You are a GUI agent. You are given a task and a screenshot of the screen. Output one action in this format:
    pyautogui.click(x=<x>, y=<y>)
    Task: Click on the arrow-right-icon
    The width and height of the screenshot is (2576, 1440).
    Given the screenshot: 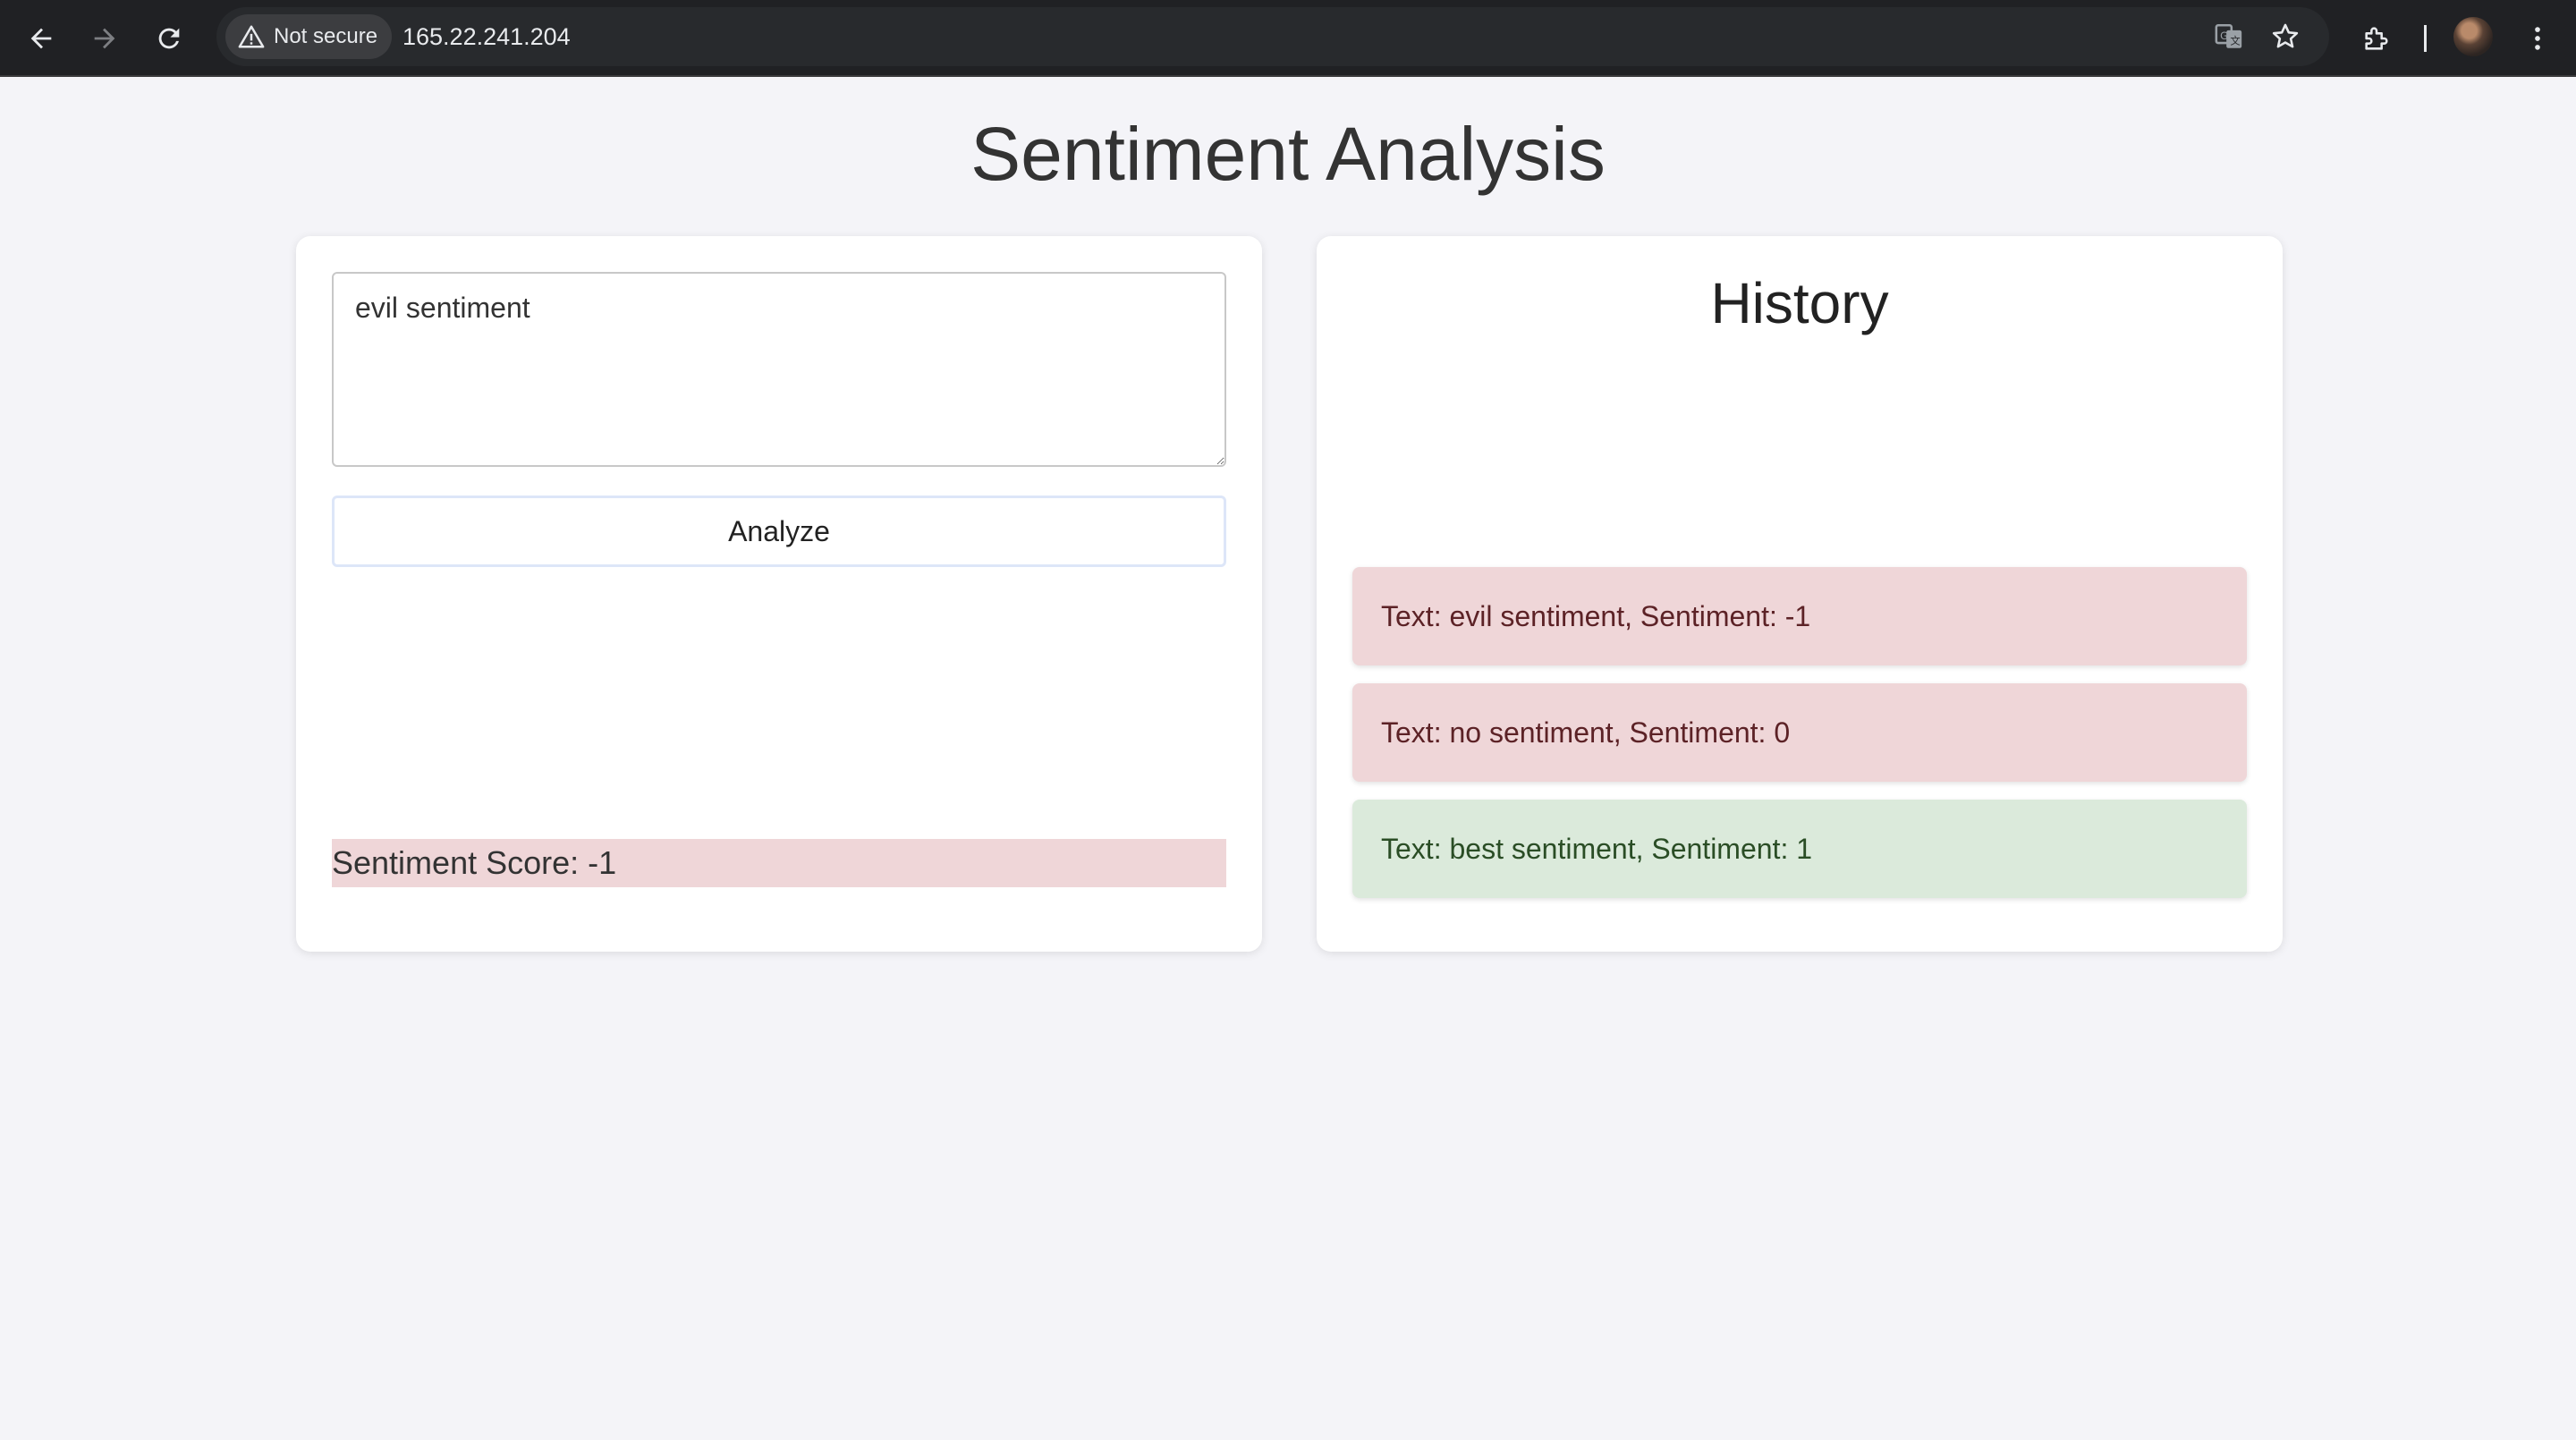 What is the action you would take?
    pyautogui.click(x=104, y=39)
    